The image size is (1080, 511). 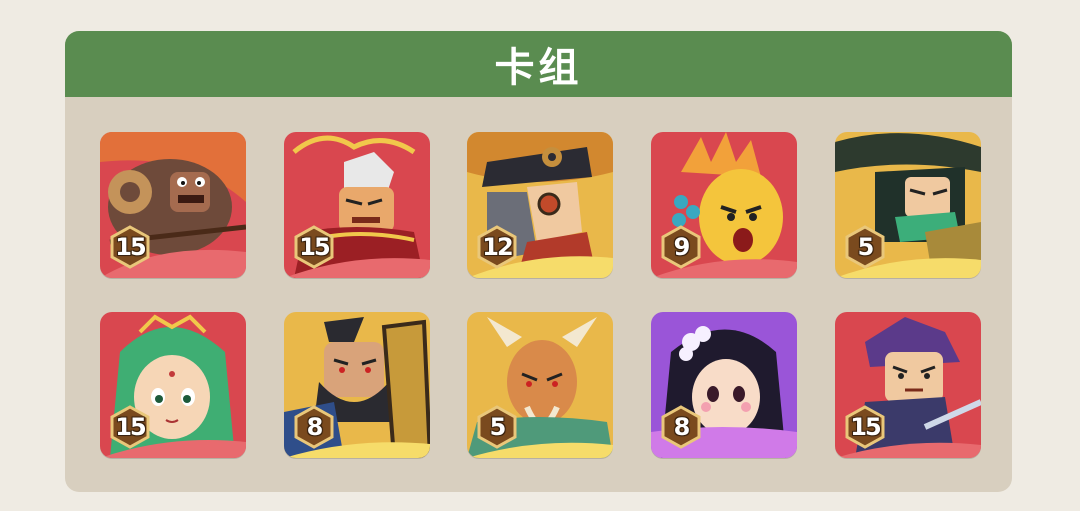 What do you see at coordinates (908, 205) in the screenshot?
I see `hero-card-5: 5` at bounding box center [908, 205].